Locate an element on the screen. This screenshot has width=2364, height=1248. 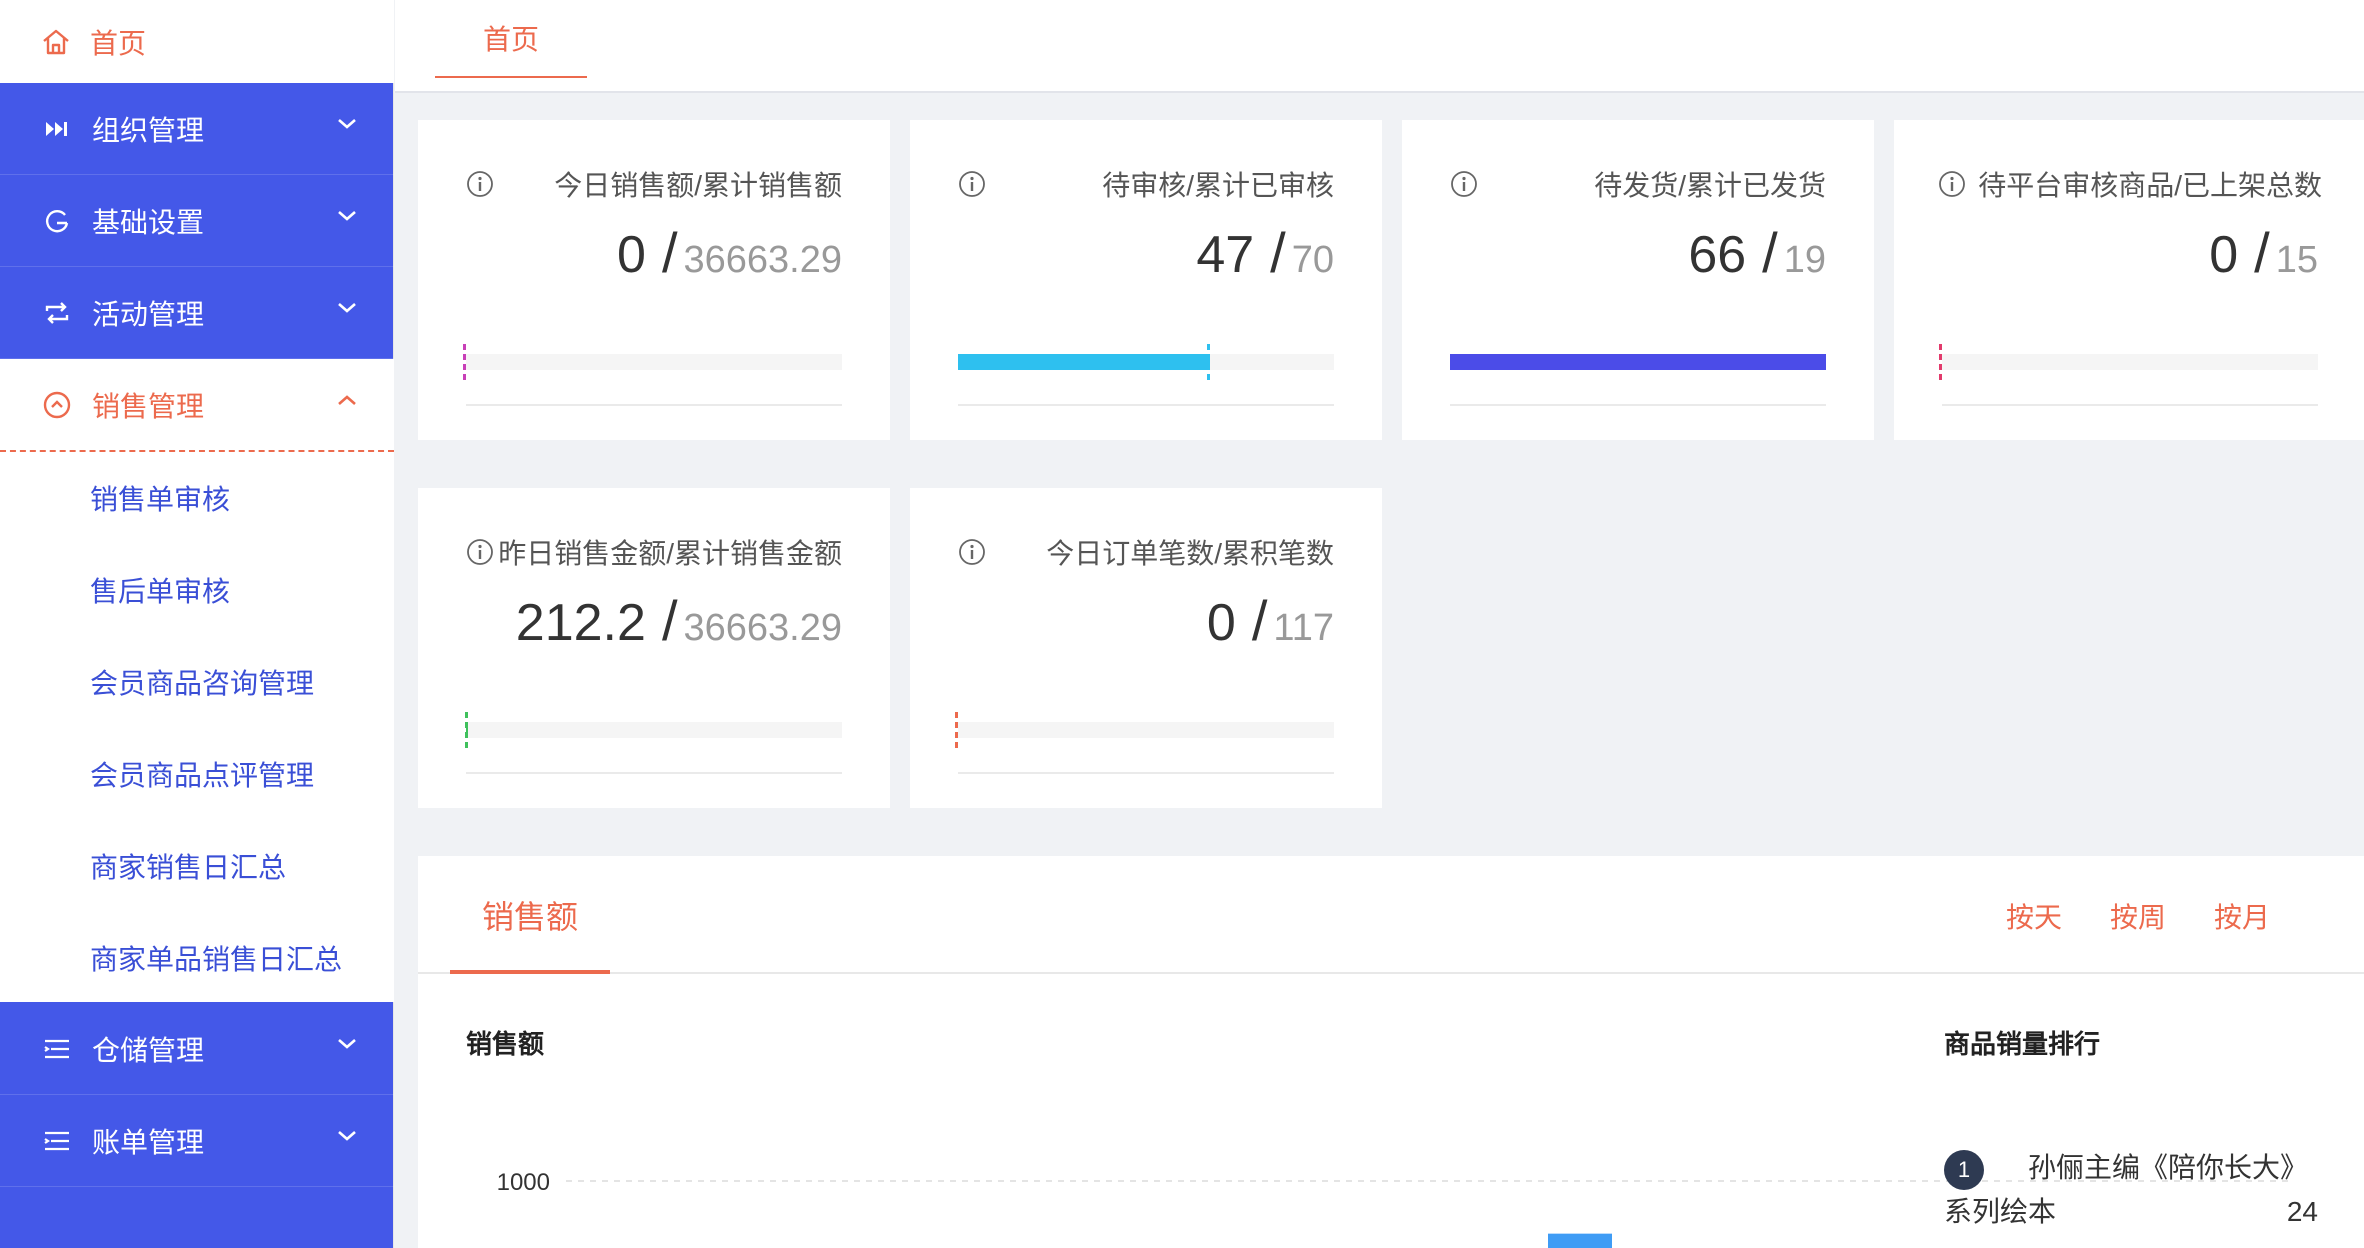
sidebar-item-label: 活动管理 is located at coordinates (148, 314).